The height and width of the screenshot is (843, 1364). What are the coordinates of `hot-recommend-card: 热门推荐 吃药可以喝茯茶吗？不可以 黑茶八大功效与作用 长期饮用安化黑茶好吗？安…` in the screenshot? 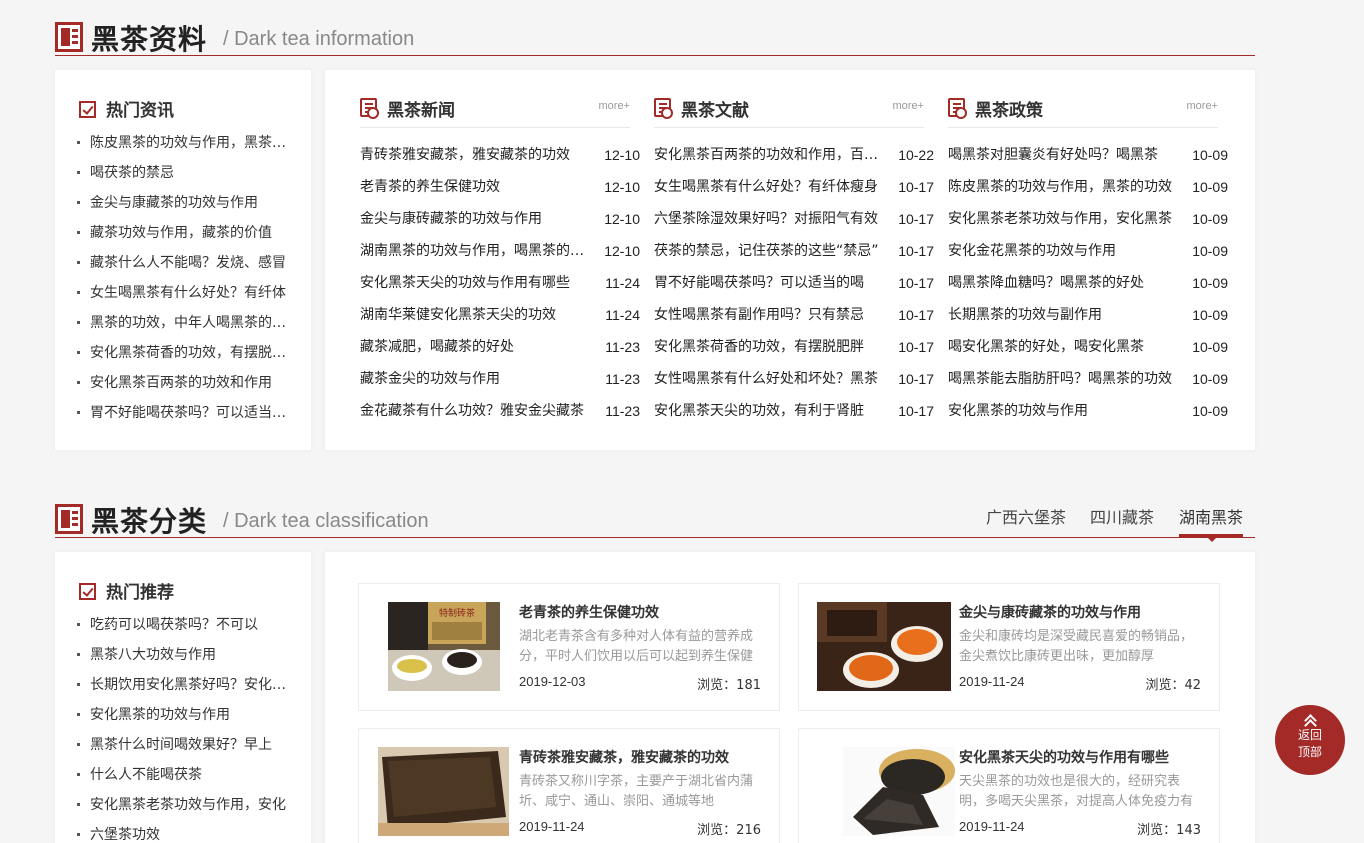 It's located at (183, 697).